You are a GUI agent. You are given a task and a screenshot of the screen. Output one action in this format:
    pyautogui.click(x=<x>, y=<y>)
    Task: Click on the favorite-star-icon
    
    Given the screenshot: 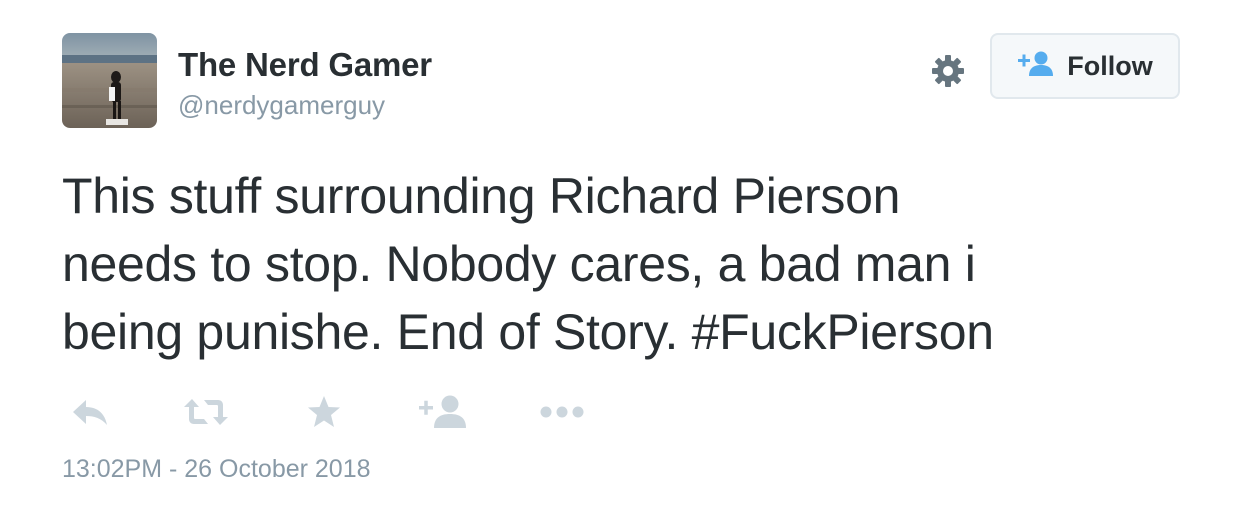 What is the action you would take?
    pyautogui.click(x=324, y=414)
    